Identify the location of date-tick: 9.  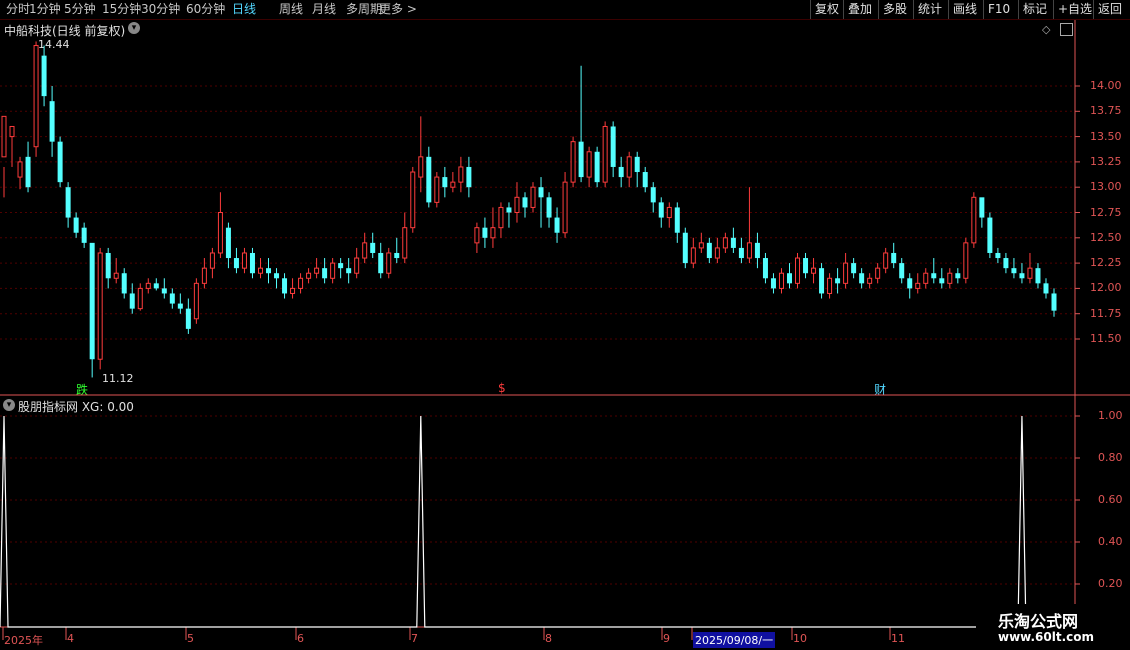
(666, 638).